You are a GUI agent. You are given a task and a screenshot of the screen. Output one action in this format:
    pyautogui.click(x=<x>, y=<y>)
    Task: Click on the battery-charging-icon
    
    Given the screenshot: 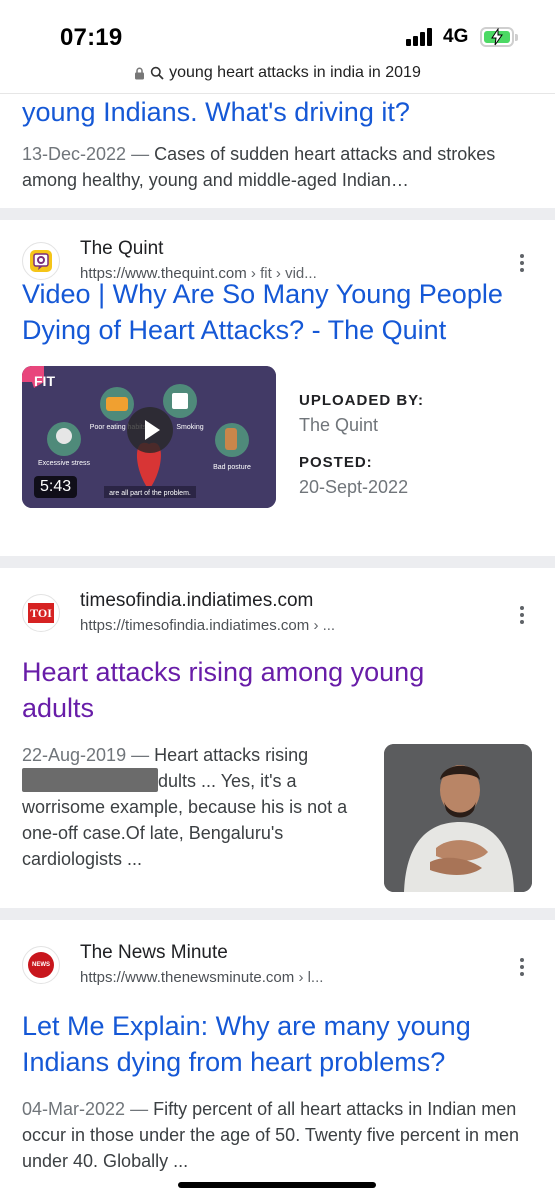 What is the action you would take?
    pyautogui.click(x=499, y=37)
    